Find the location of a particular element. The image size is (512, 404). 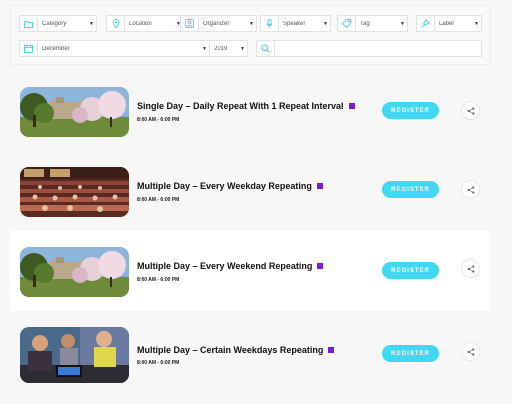

tag-label: Tag is located at coordinates (365, 23).